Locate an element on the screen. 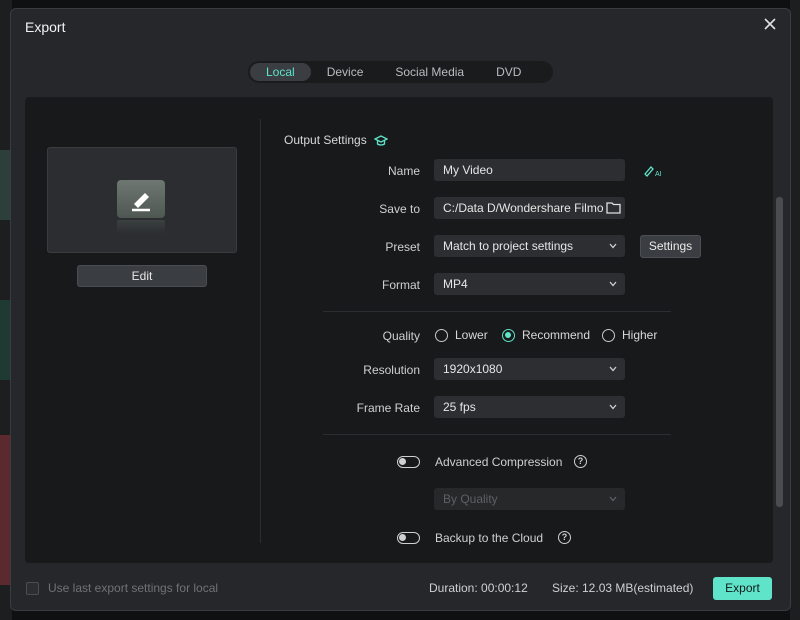  frame-rate-select: 25 fps is located at coordinates (529, 407).